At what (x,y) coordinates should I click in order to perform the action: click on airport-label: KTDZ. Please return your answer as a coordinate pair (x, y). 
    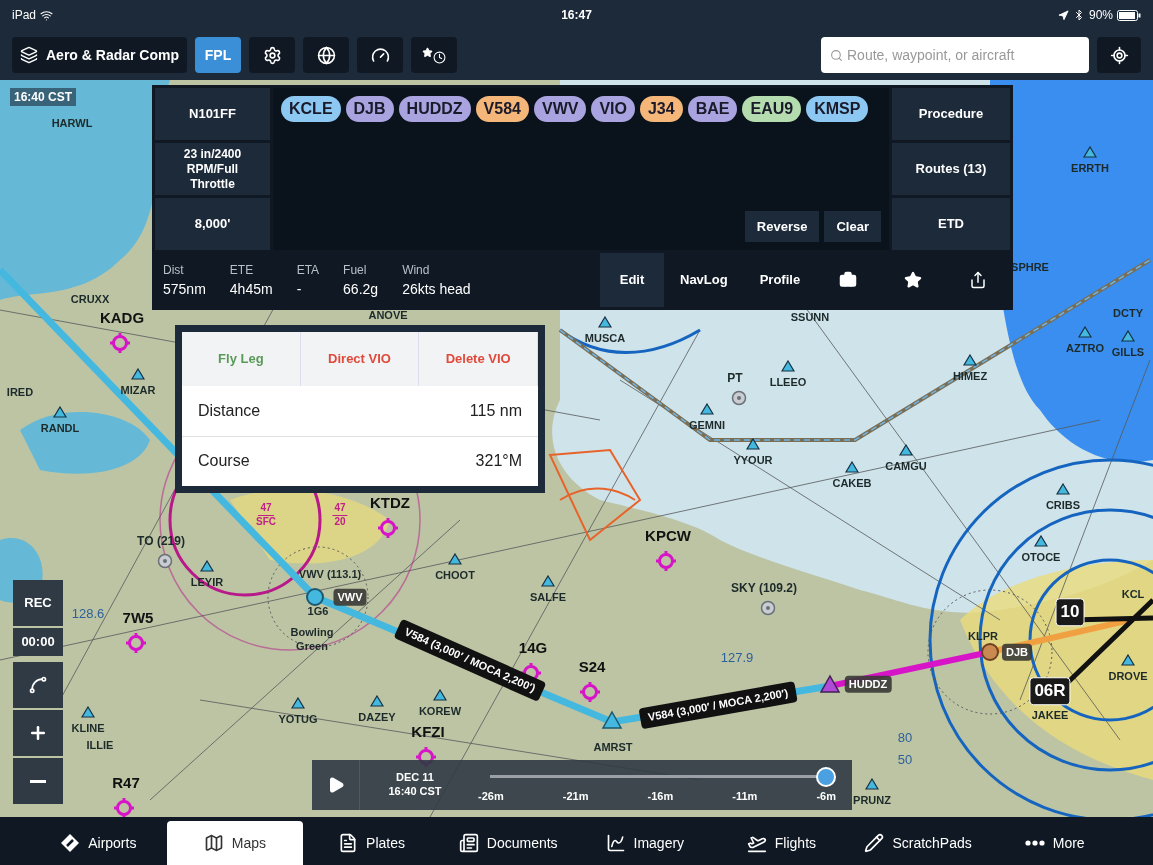
    Looking at the image, I should click on (390, 502).